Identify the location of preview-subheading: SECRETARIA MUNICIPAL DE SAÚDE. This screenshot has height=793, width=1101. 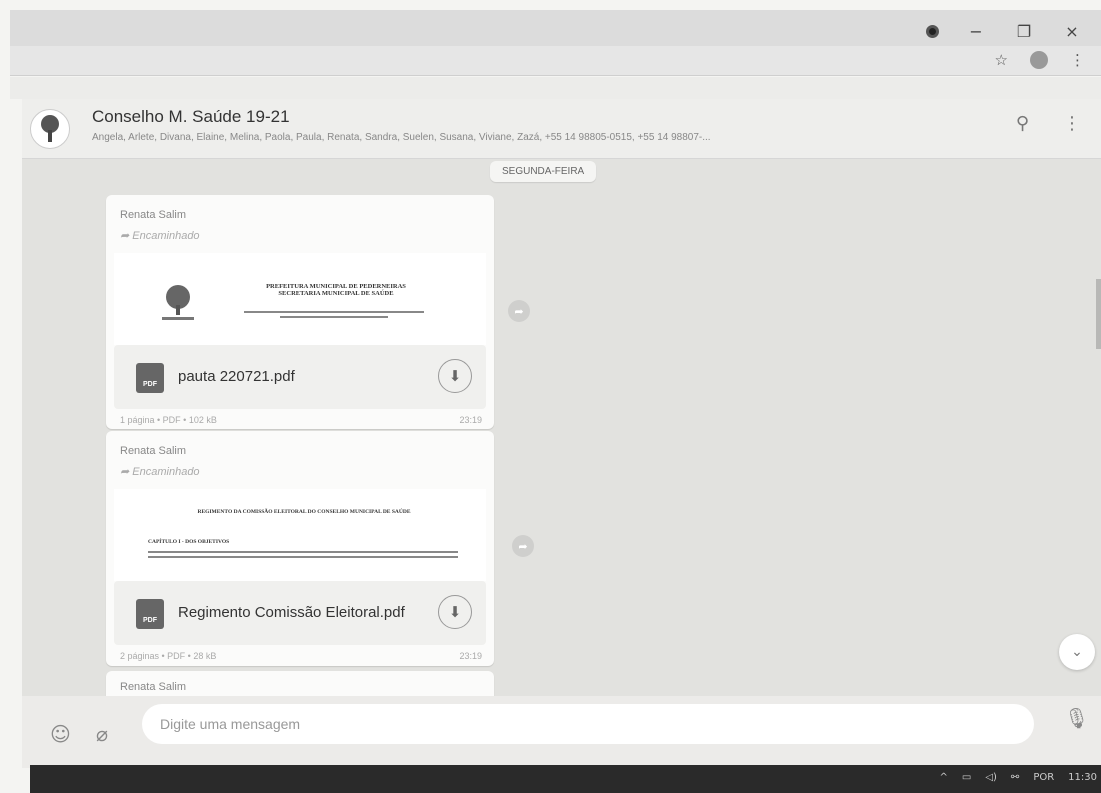
(336, 293).